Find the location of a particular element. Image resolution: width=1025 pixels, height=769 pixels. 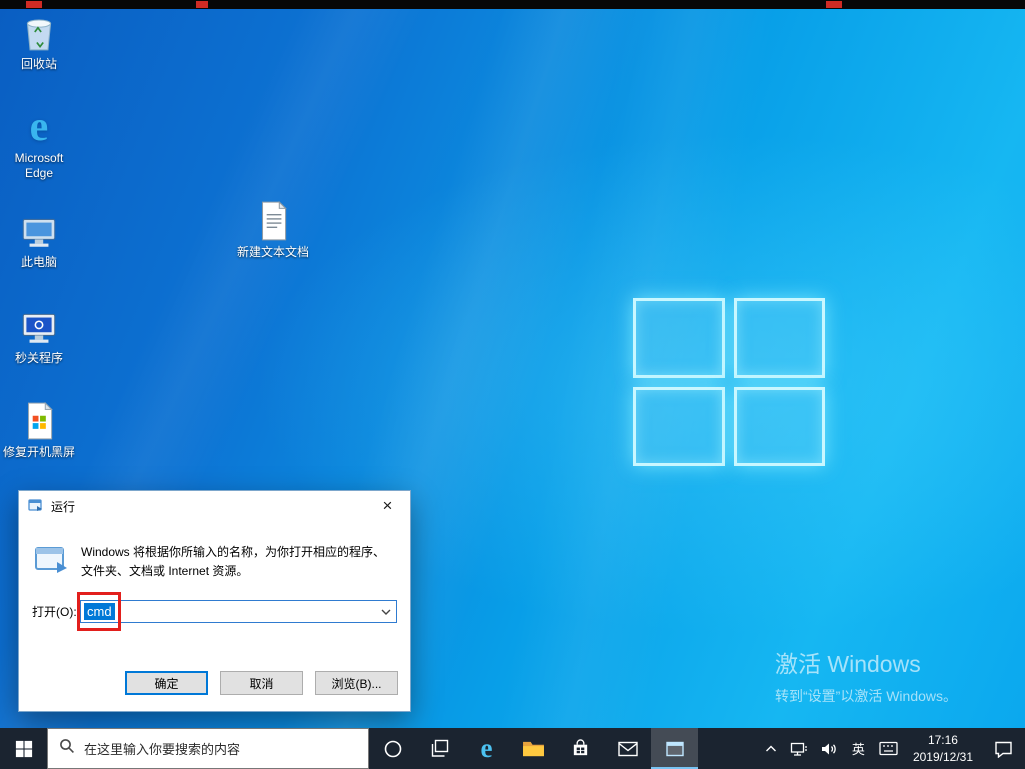

cancel-button: 取消 is located at coordinates (261, 683).